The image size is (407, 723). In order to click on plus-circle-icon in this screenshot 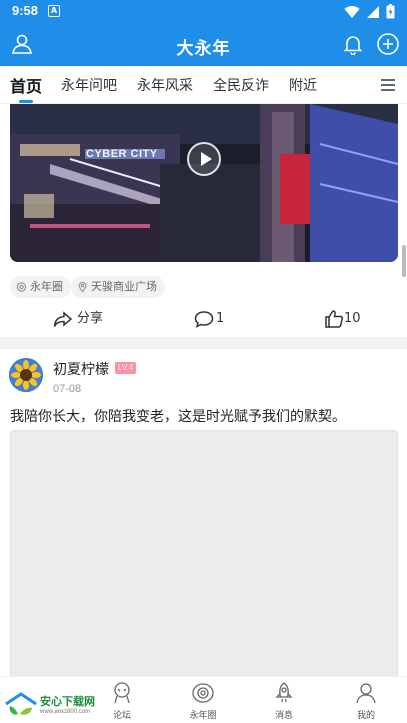, I will do `click(388, 44)`.